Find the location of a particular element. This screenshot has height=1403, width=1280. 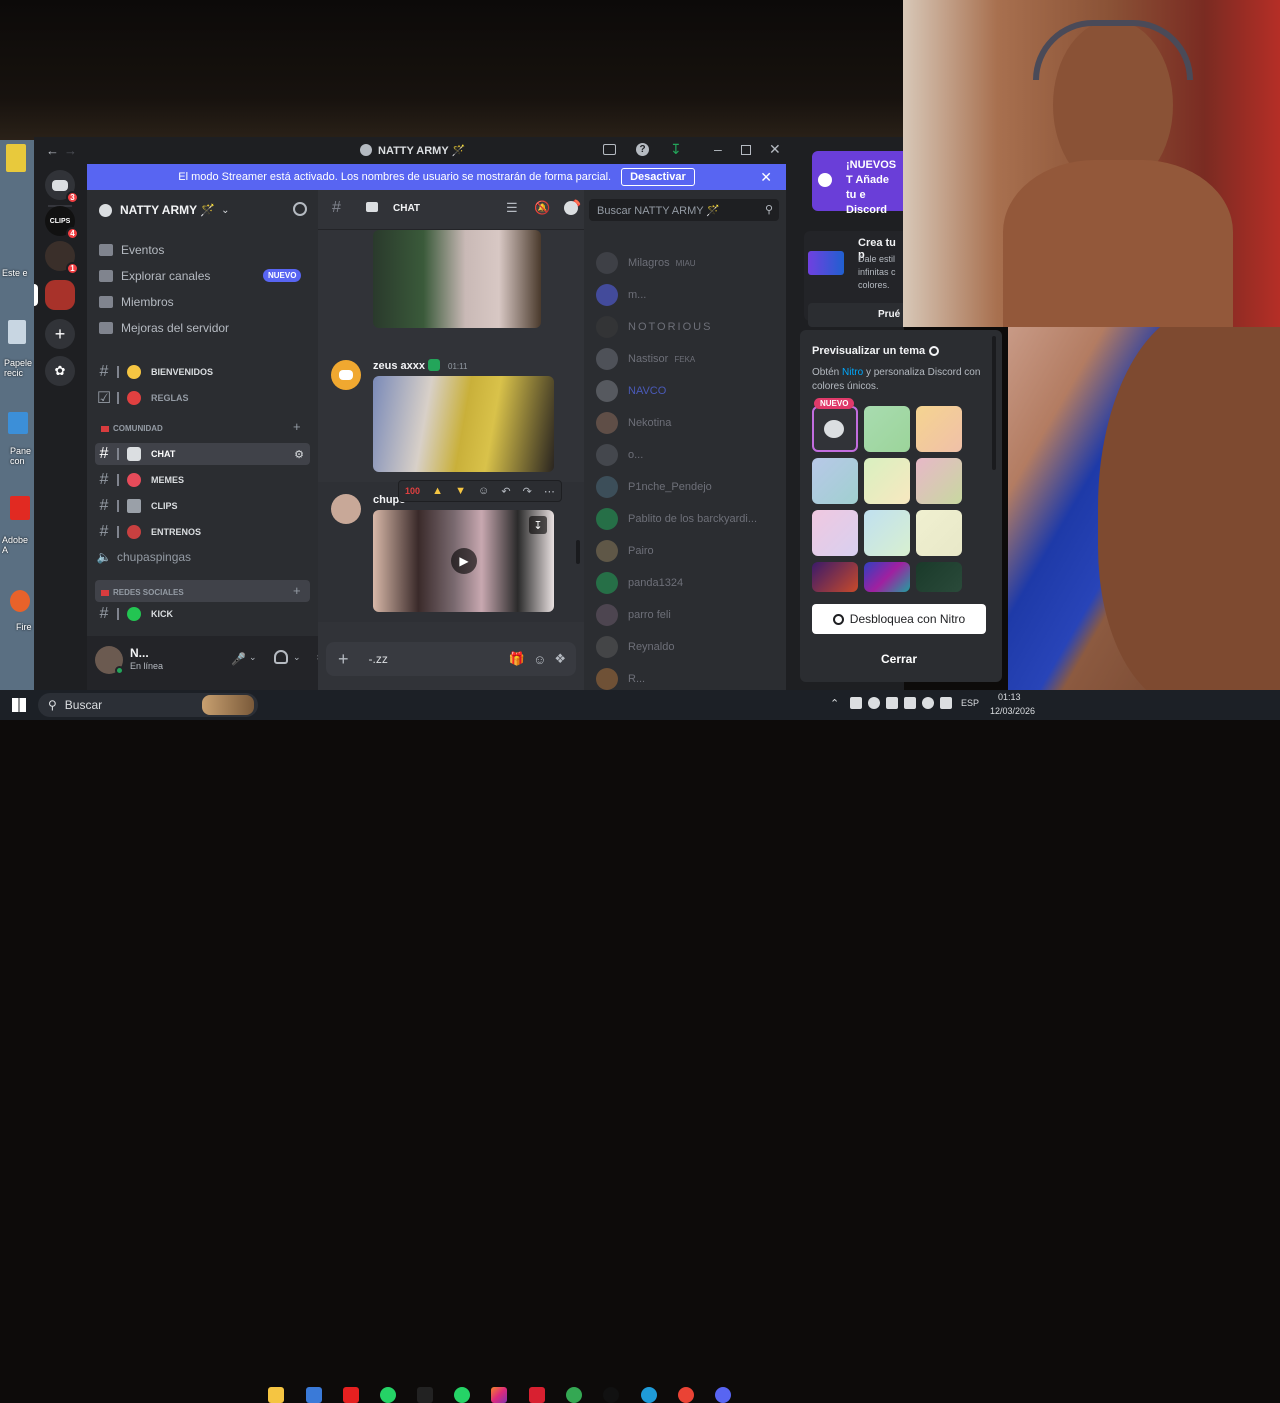

thumbs-up-icon: ▲ is located at coordinates (437, 491).